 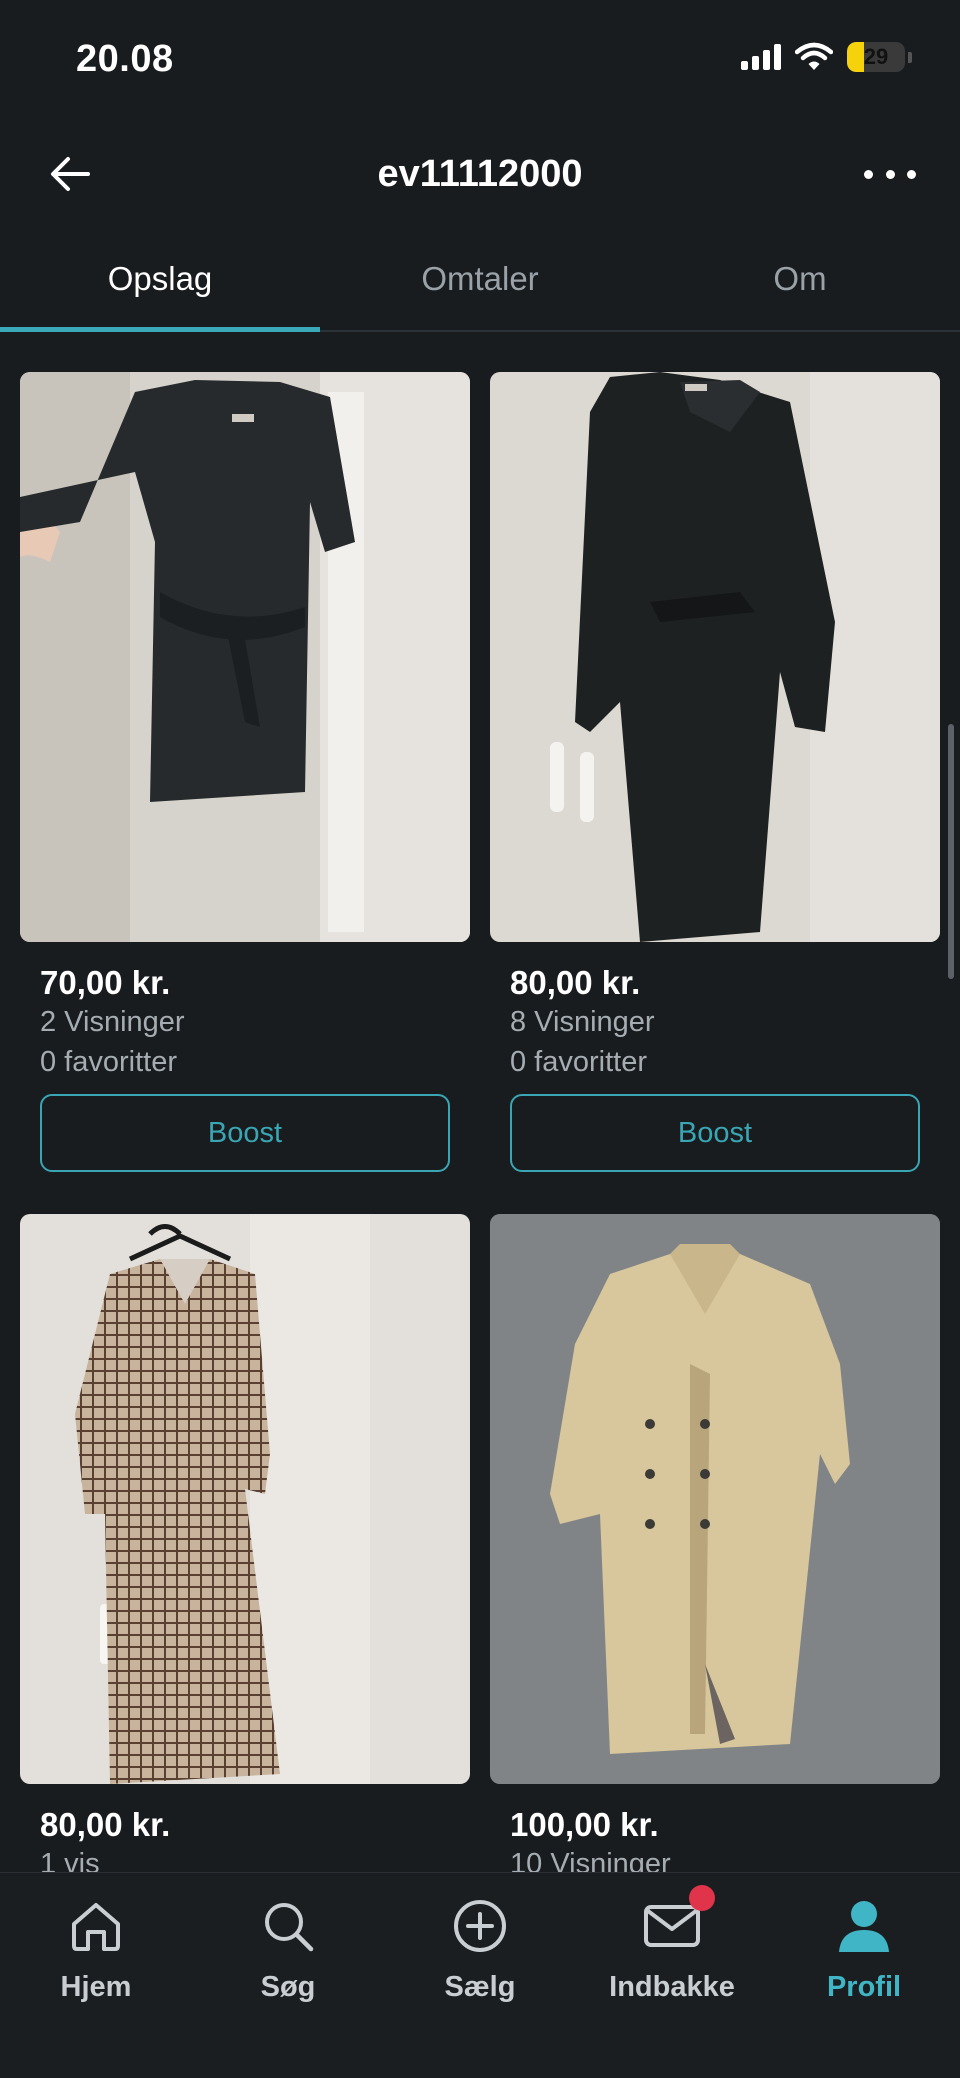 What do you see at coordinates (288, 1926) in the screenshot?
I see `search-icon` at bounding box center [288, 1926].